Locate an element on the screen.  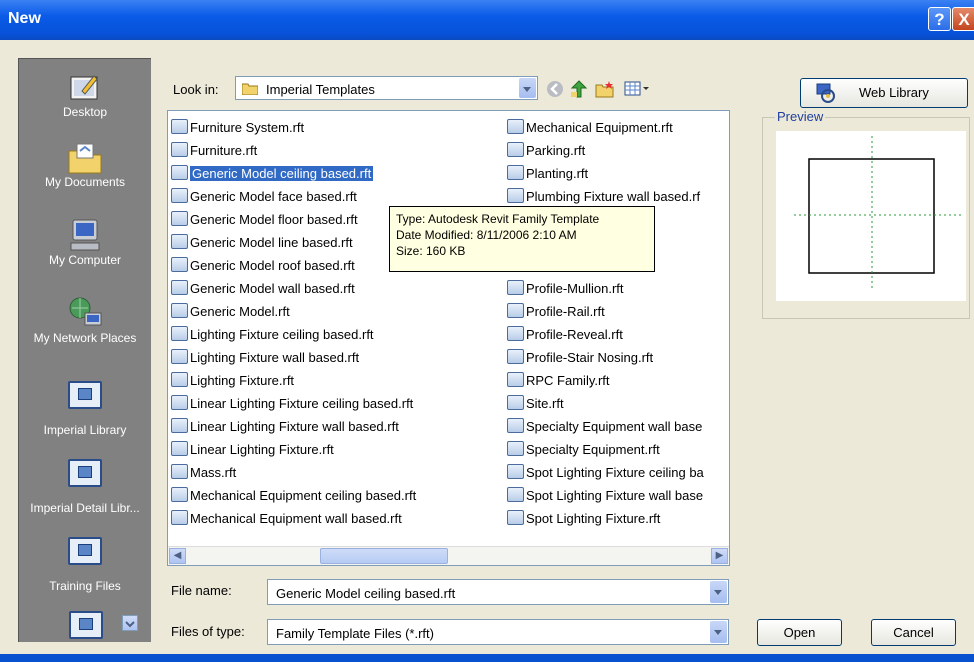
web-library-button: Web Library is located at coordinates (884, 93).